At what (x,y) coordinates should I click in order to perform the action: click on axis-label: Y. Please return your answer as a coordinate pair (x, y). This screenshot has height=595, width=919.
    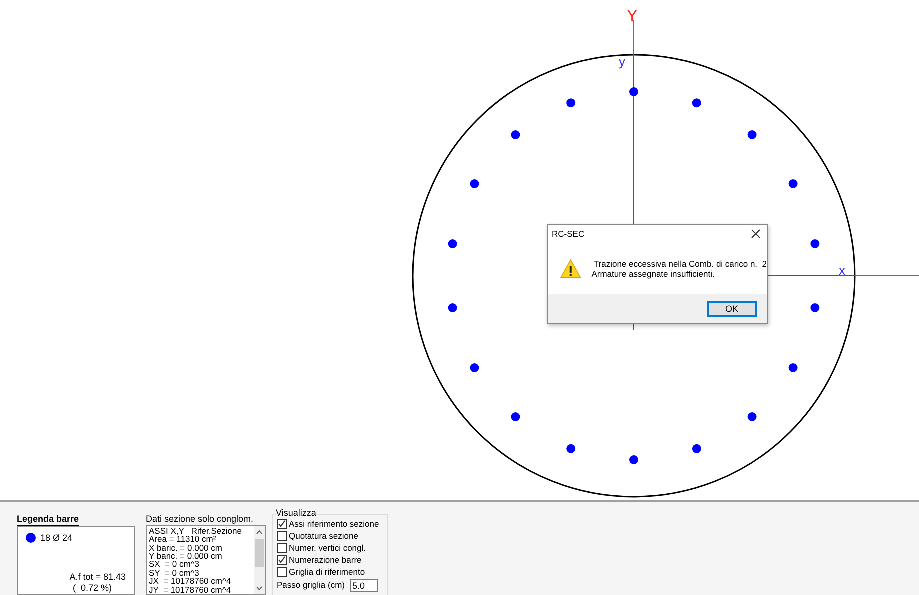
    Looking at the image, I should click on (632, 17).